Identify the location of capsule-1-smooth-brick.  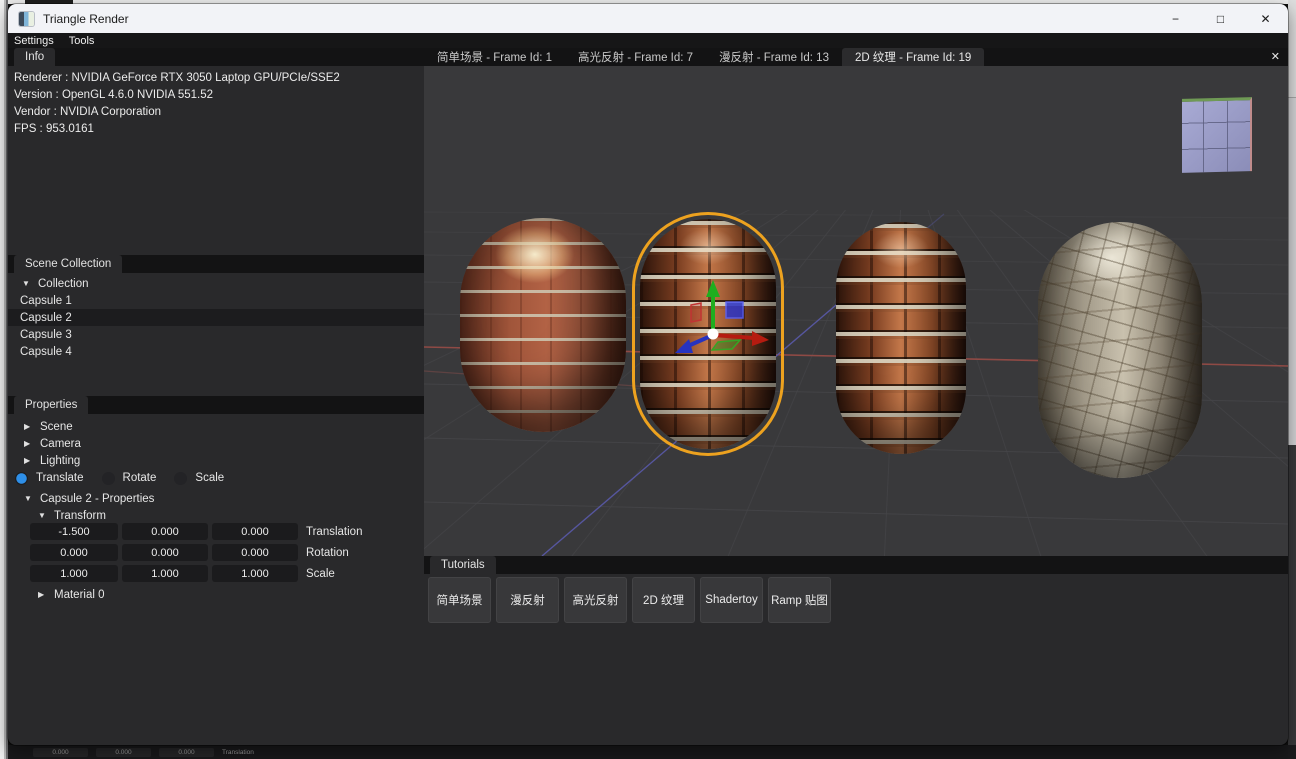
(543, 325).